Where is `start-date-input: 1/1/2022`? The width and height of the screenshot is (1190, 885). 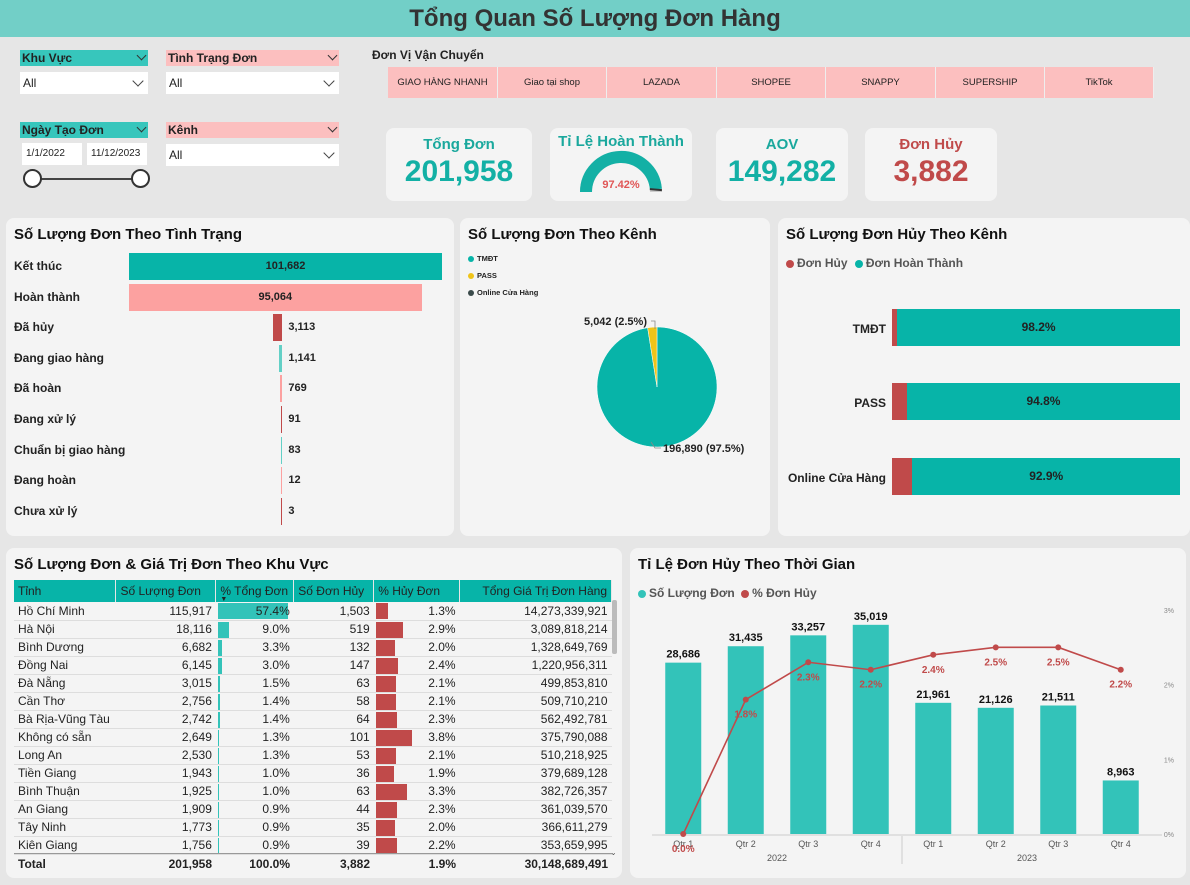 start-date-input: 1/1/2022 is located at coordinates (52, 154).